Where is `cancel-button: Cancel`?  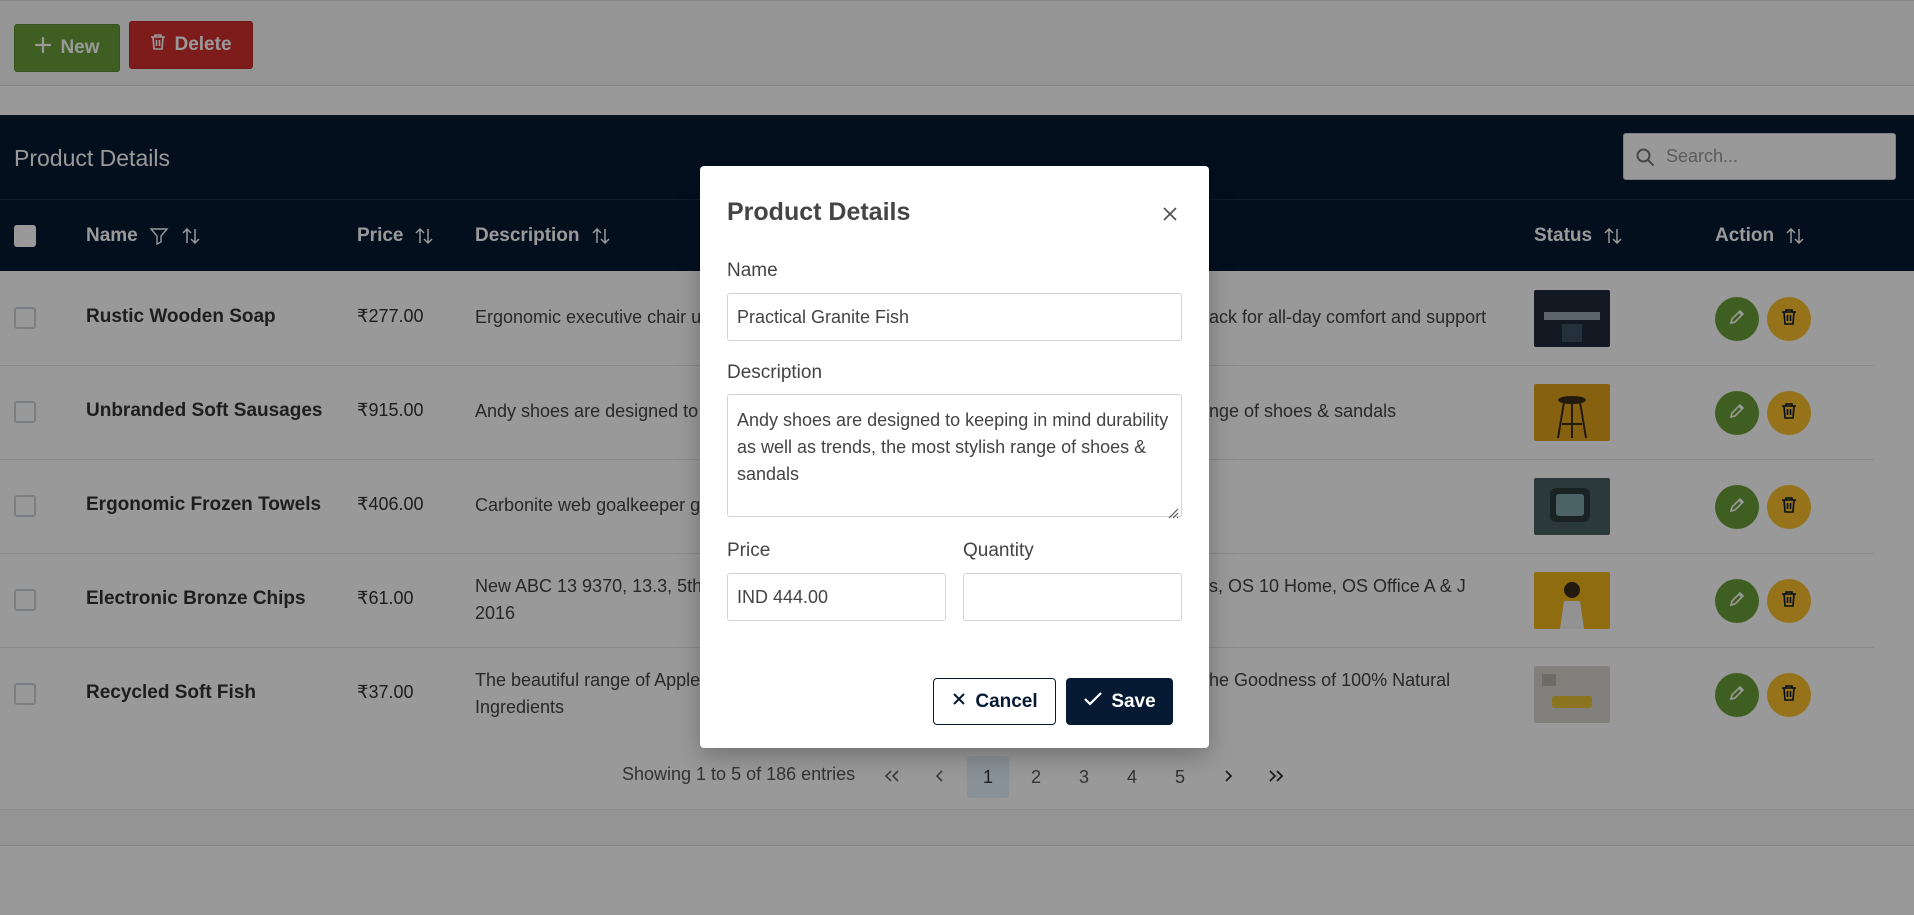
cancel-button: Cancel is located at coordinates (994, 701).